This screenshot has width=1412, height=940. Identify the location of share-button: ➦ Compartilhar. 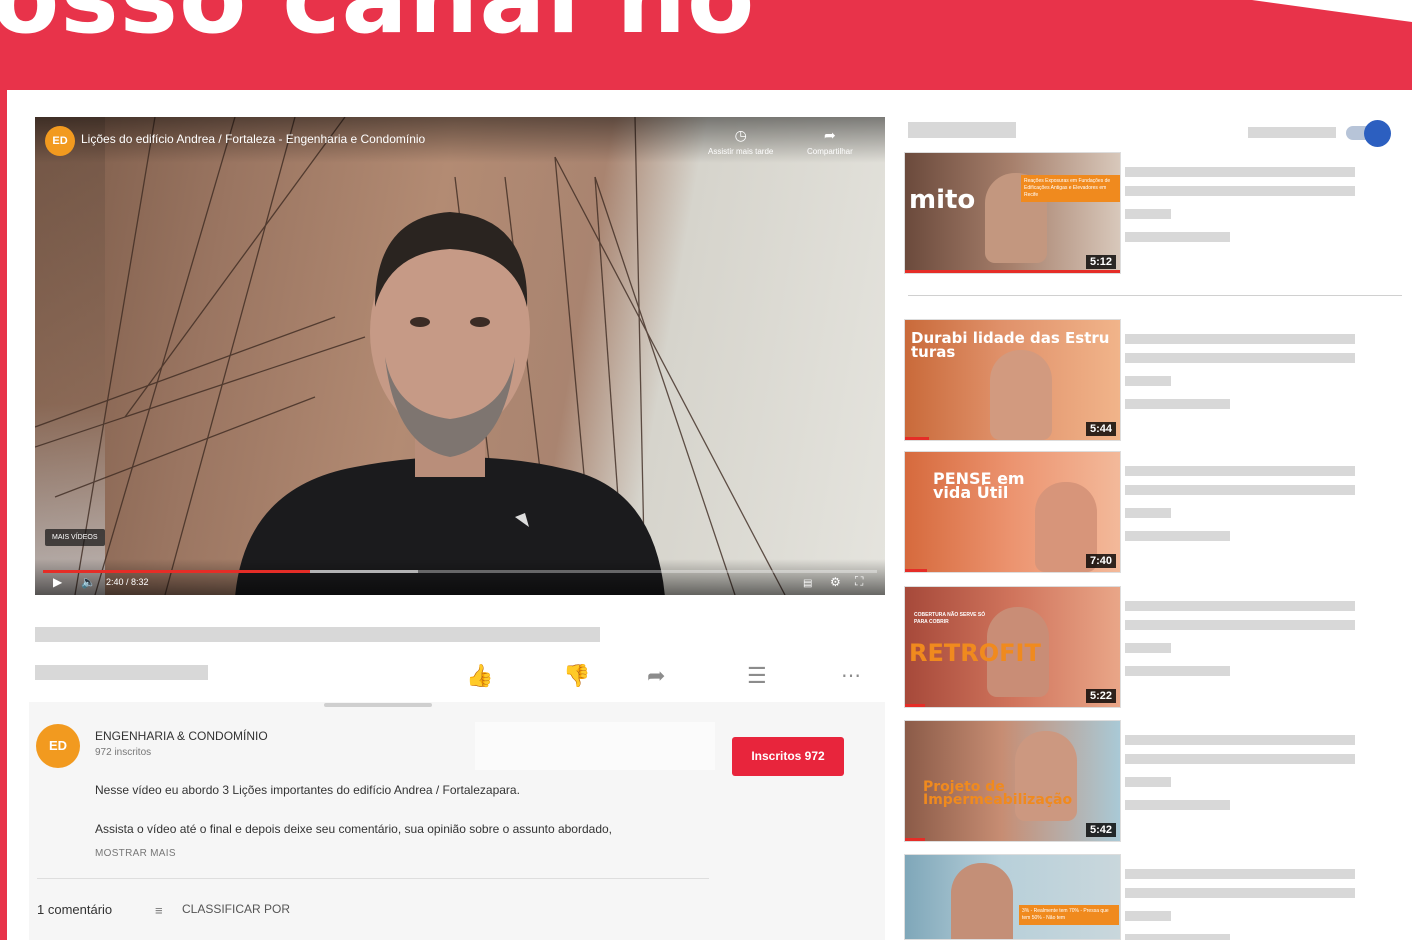
(830, 141).